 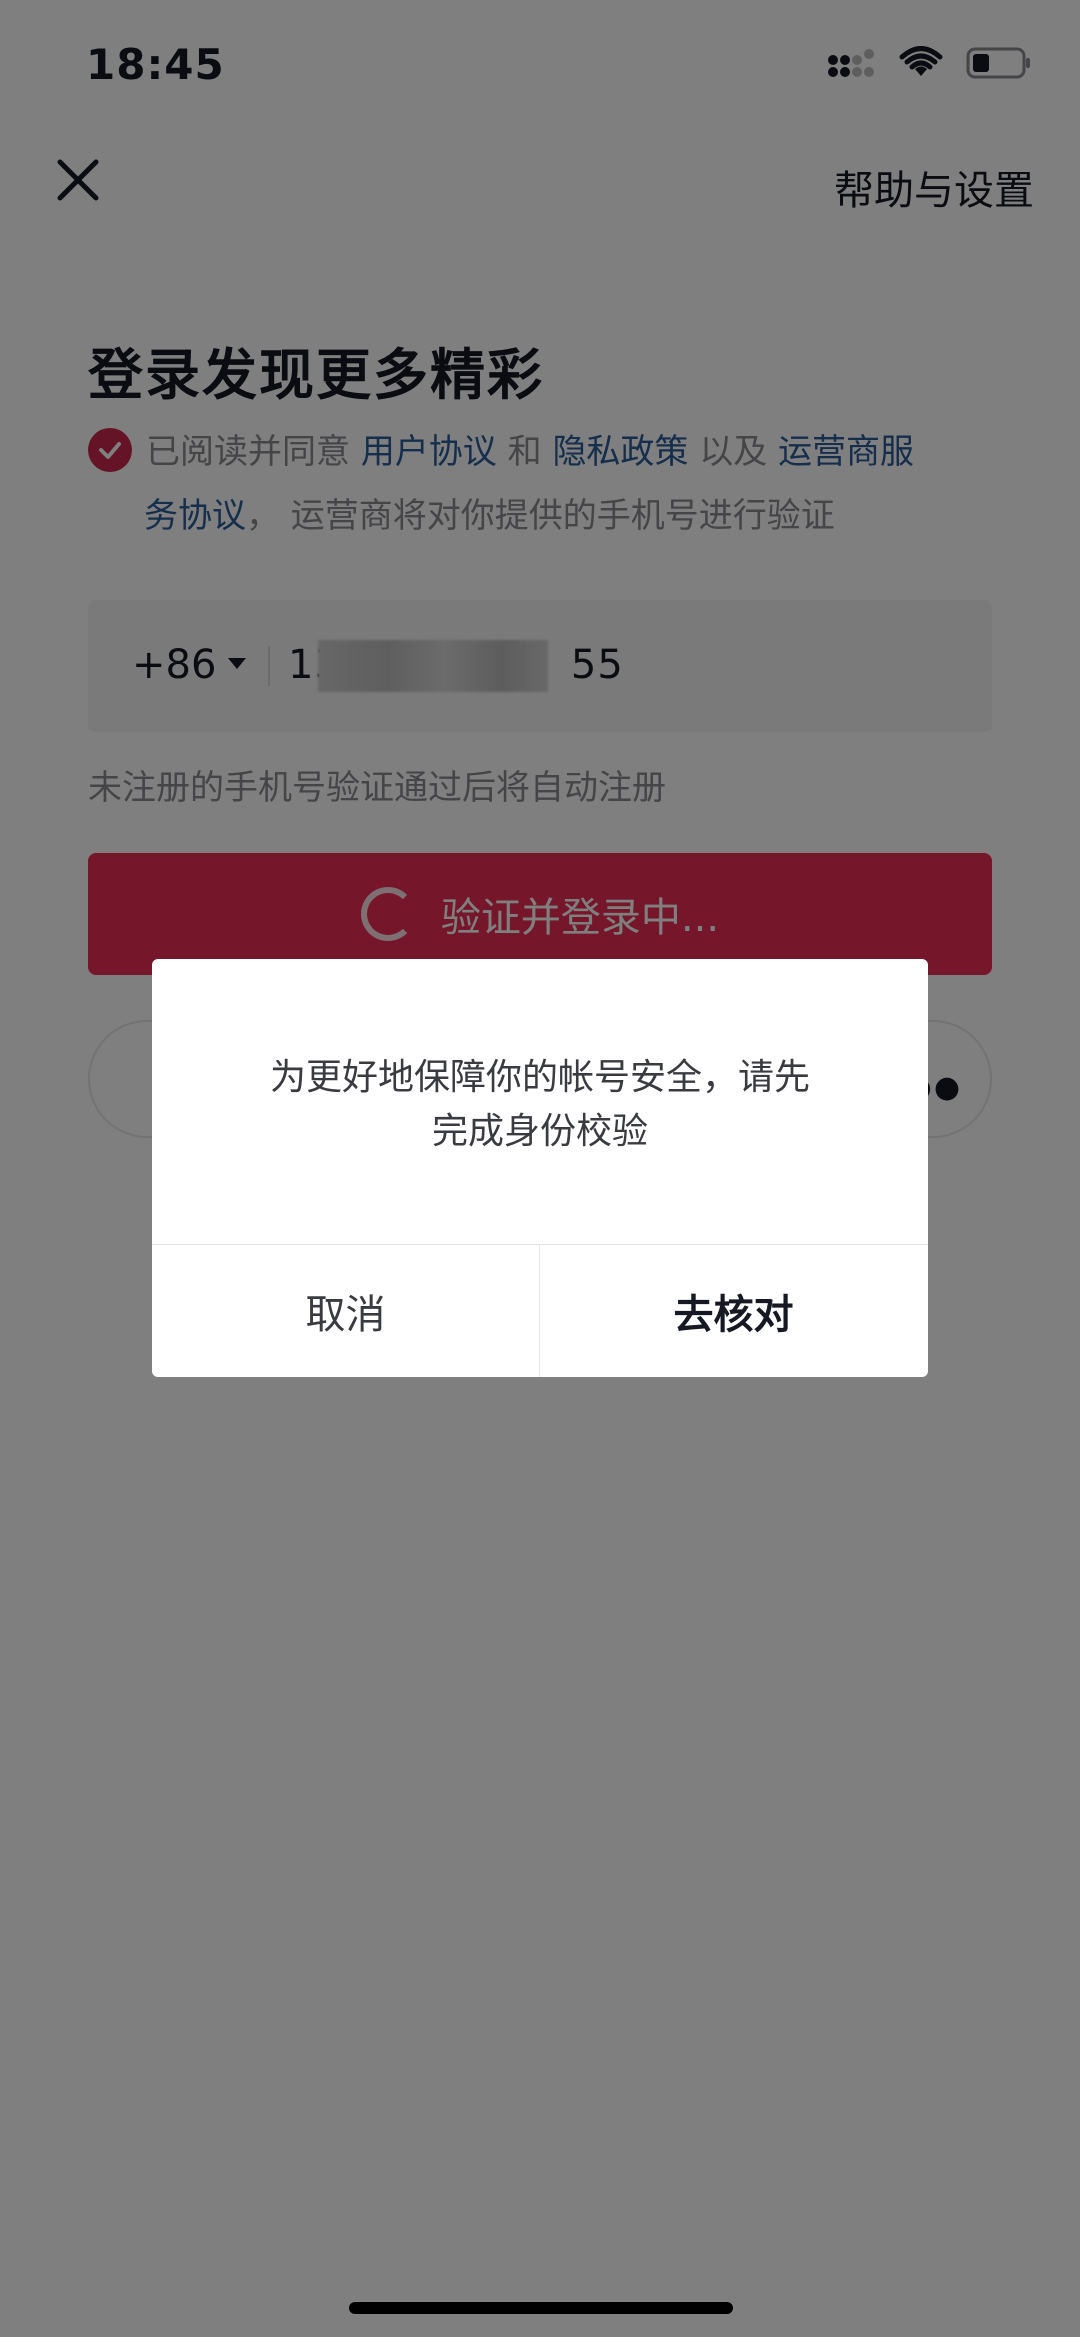 What do you see at coordinates (733, 1311) in the screenshot?
I see `verify-button: 去核对` at bounding box center [733, 1311].